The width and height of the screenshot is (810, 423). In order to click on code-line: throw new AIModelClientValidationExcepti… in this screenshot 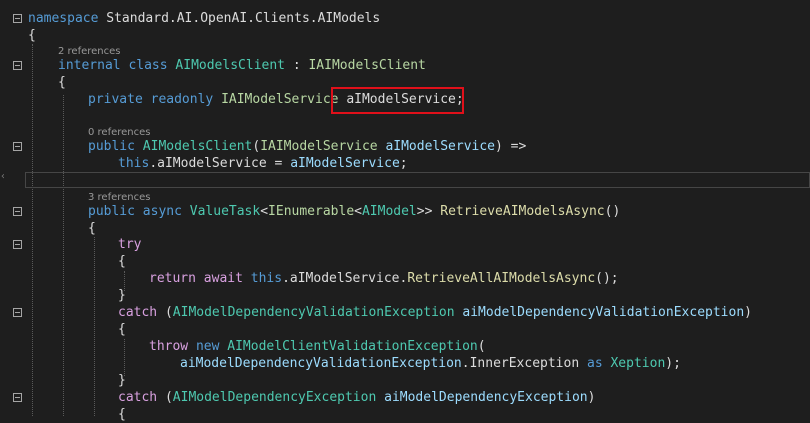, I will do `click(317, 346)`.